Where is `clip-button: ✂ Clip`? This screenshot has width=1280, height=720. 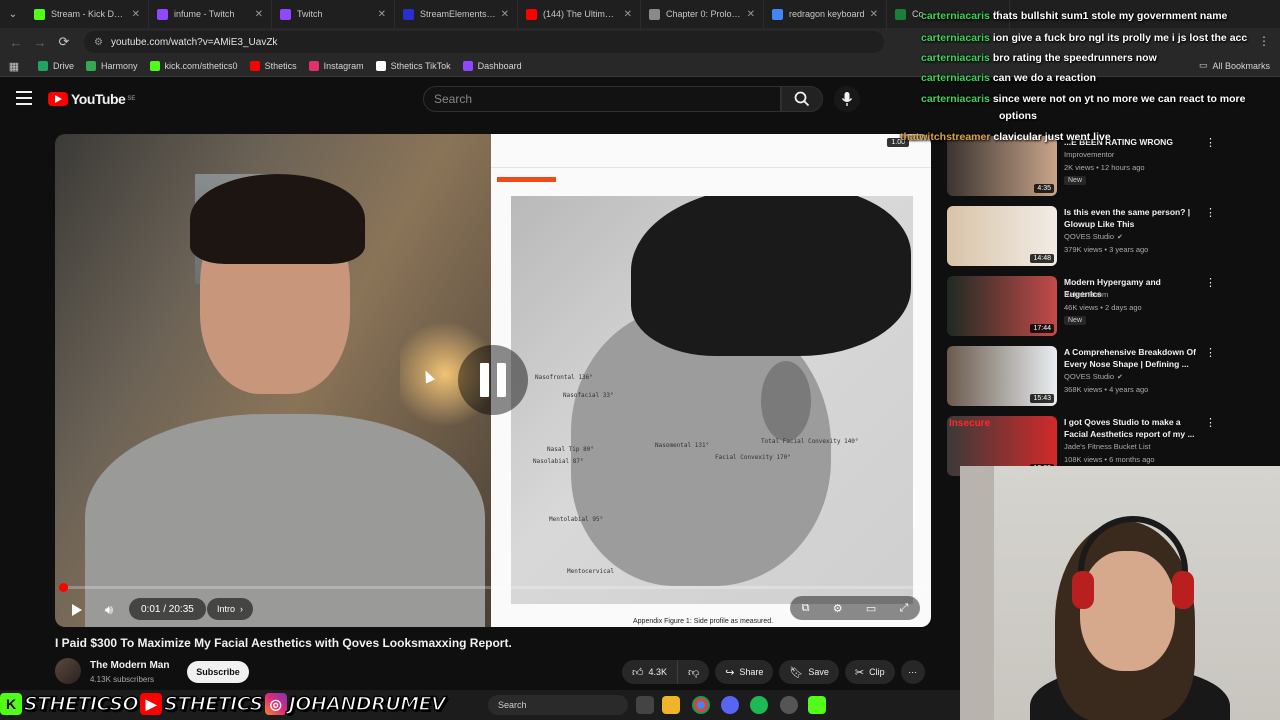
clip-button: ✂ Clip is located at coordinates (869, 672).